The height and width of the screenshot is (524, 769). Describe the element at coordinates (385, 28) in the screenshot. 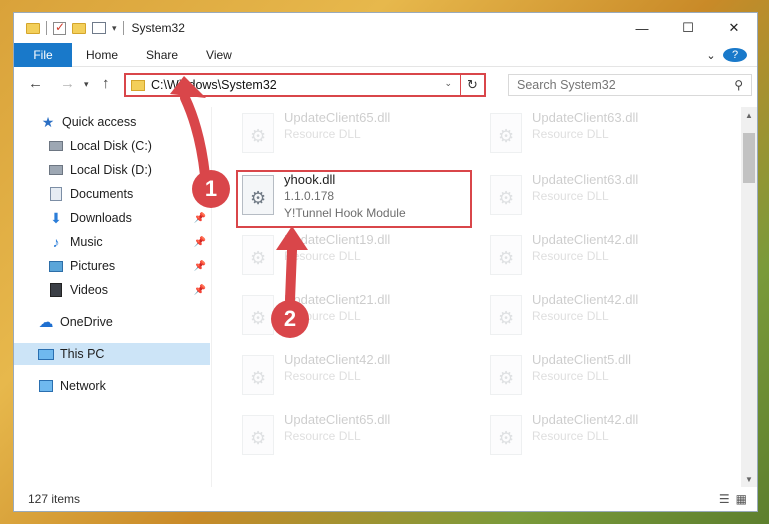

I see `title-bar: ▾ System32 — ☐ ✕` at that location.